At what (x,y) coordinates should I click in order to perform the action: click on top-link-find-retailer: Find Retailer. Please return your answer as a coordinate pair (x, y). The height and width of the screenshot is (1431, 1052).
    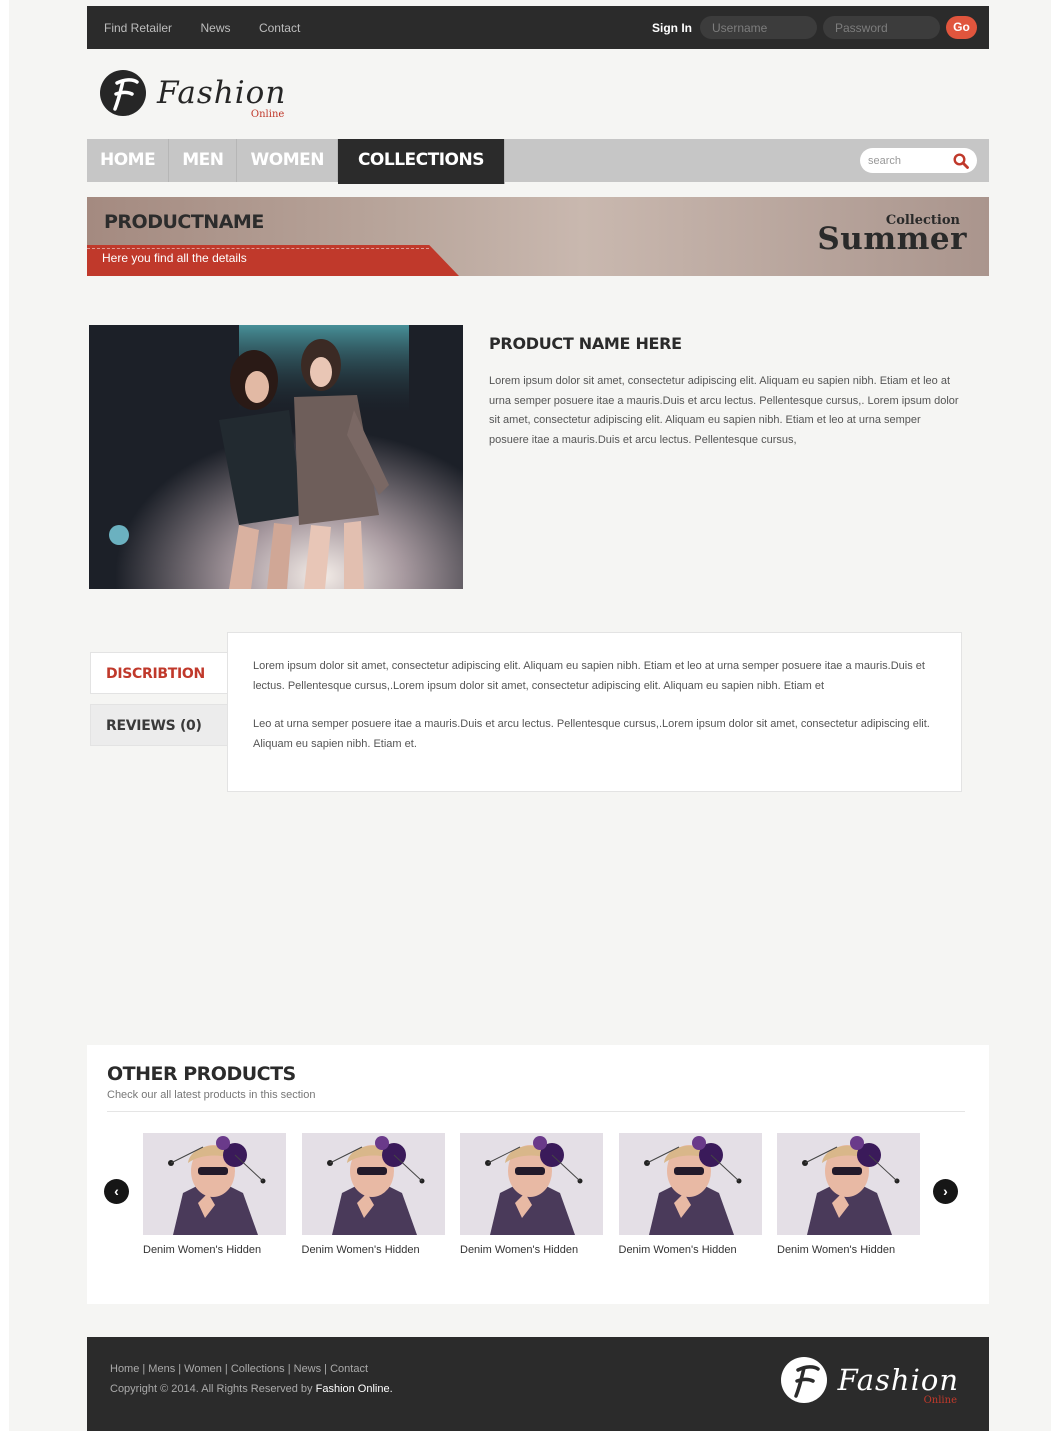
    Looking at the image, I should click on (138, 28).